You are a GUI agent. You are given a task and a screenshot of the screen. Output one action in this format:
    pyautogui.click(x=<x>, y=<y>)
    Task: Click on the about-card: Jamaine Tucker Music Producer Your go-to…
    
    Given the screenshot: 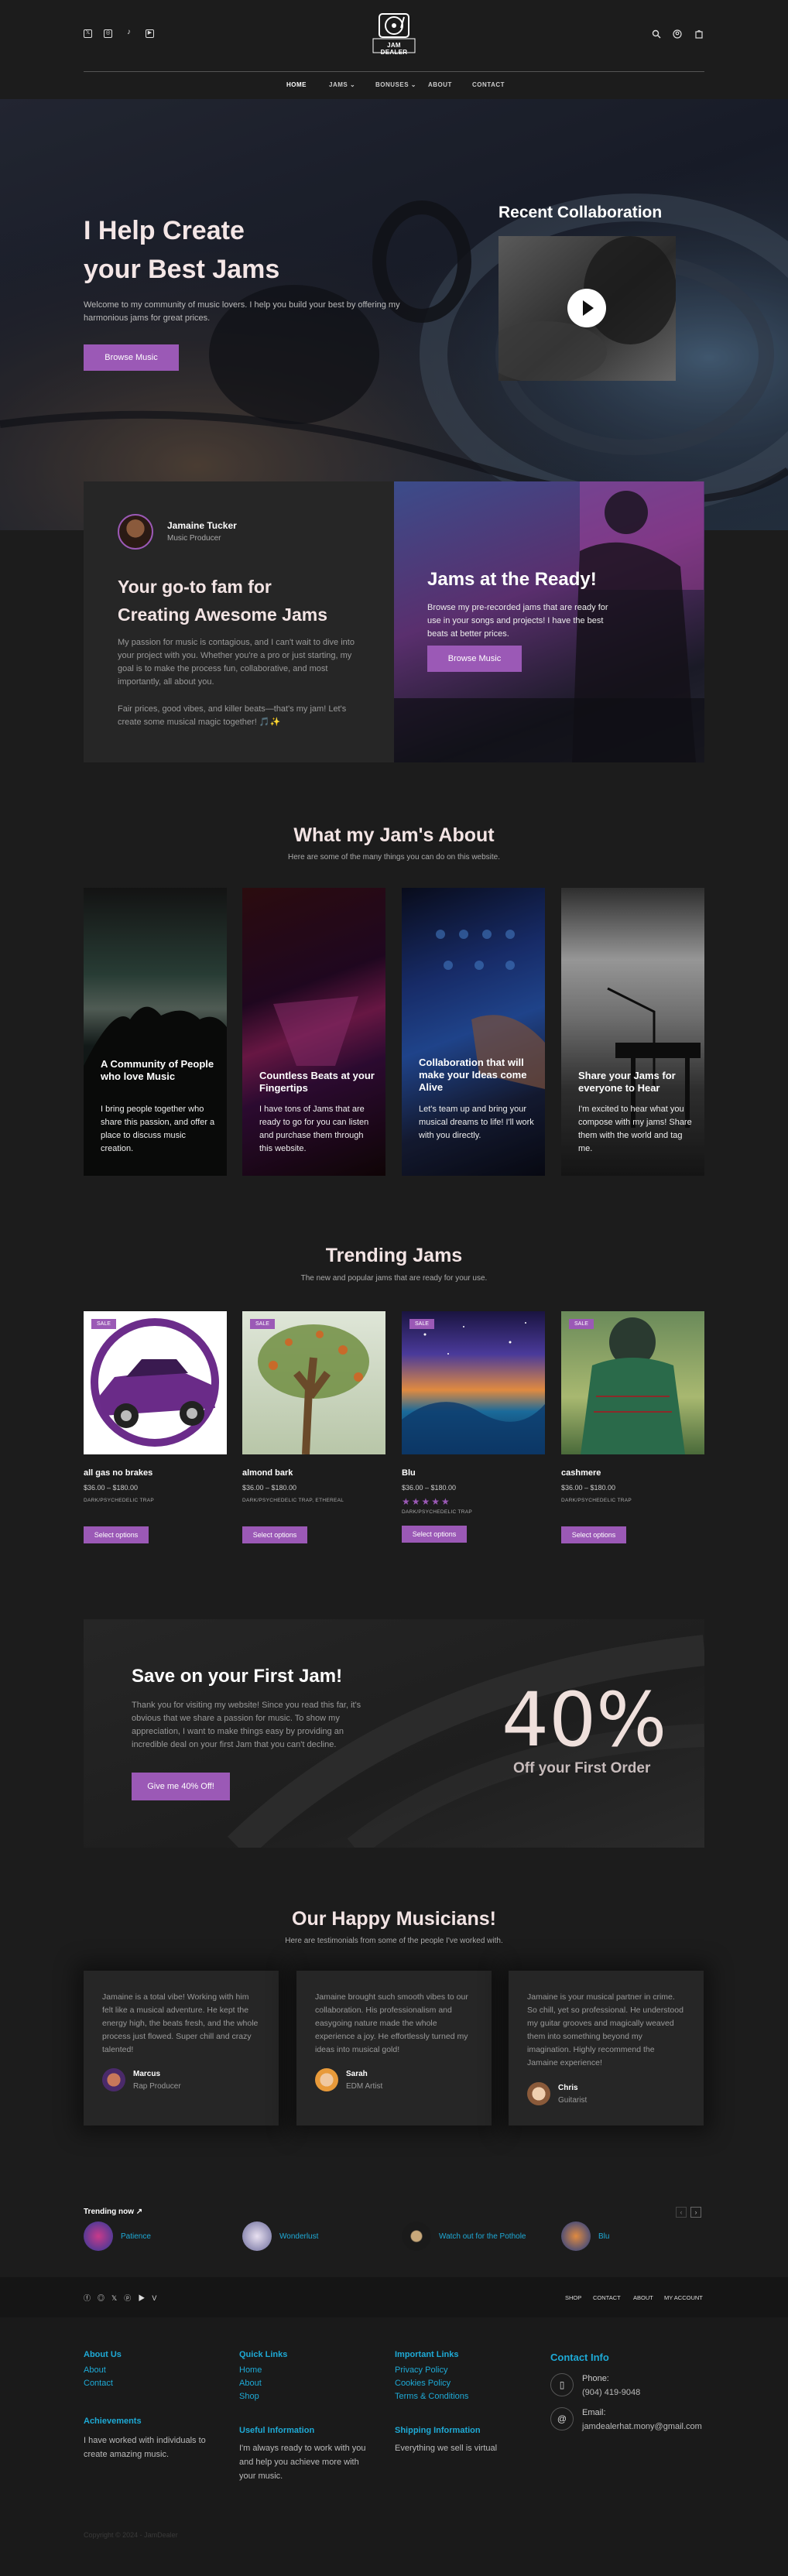 What is the action you would take?
    pyautogui.click(x=239, y=621)
    